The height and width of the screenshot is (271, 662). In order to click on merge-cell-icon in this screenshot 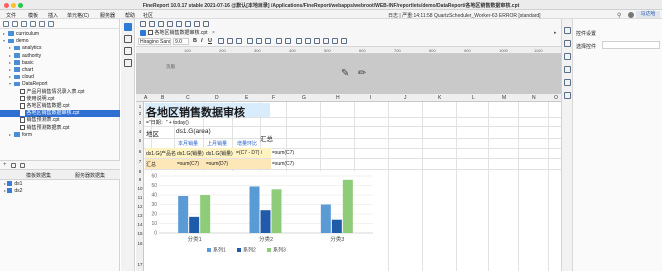, I will do `click(279, 41)`.